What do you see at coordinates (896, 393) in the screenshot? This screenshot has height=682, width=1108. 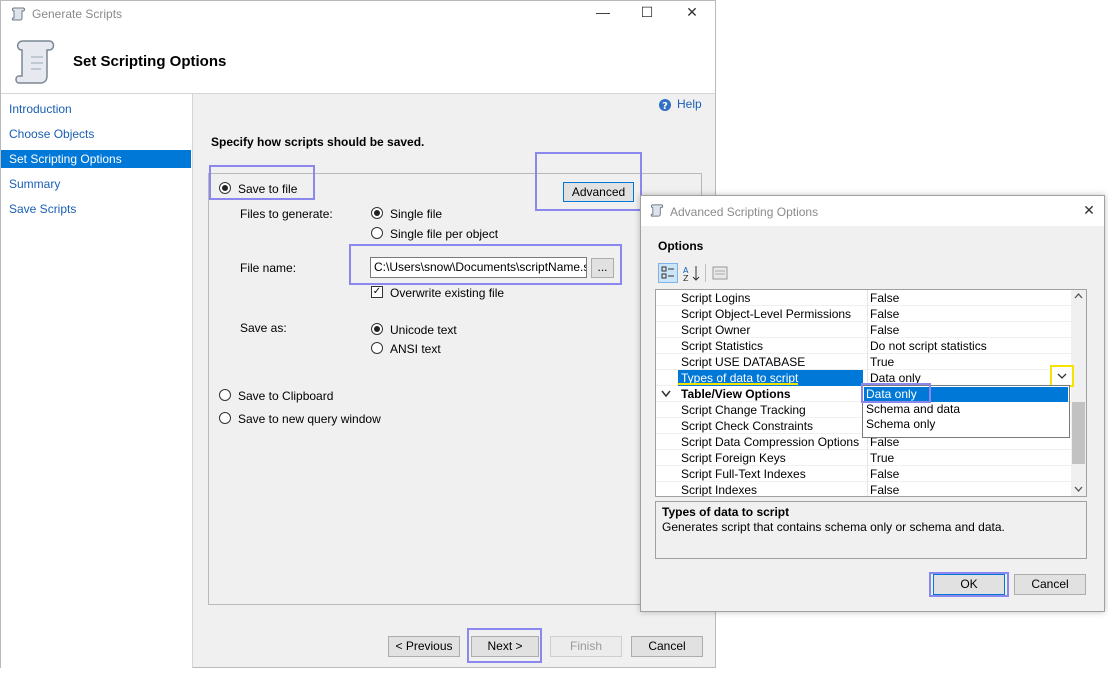 I see `highlight-data-only` at bounding box center [896, 393].